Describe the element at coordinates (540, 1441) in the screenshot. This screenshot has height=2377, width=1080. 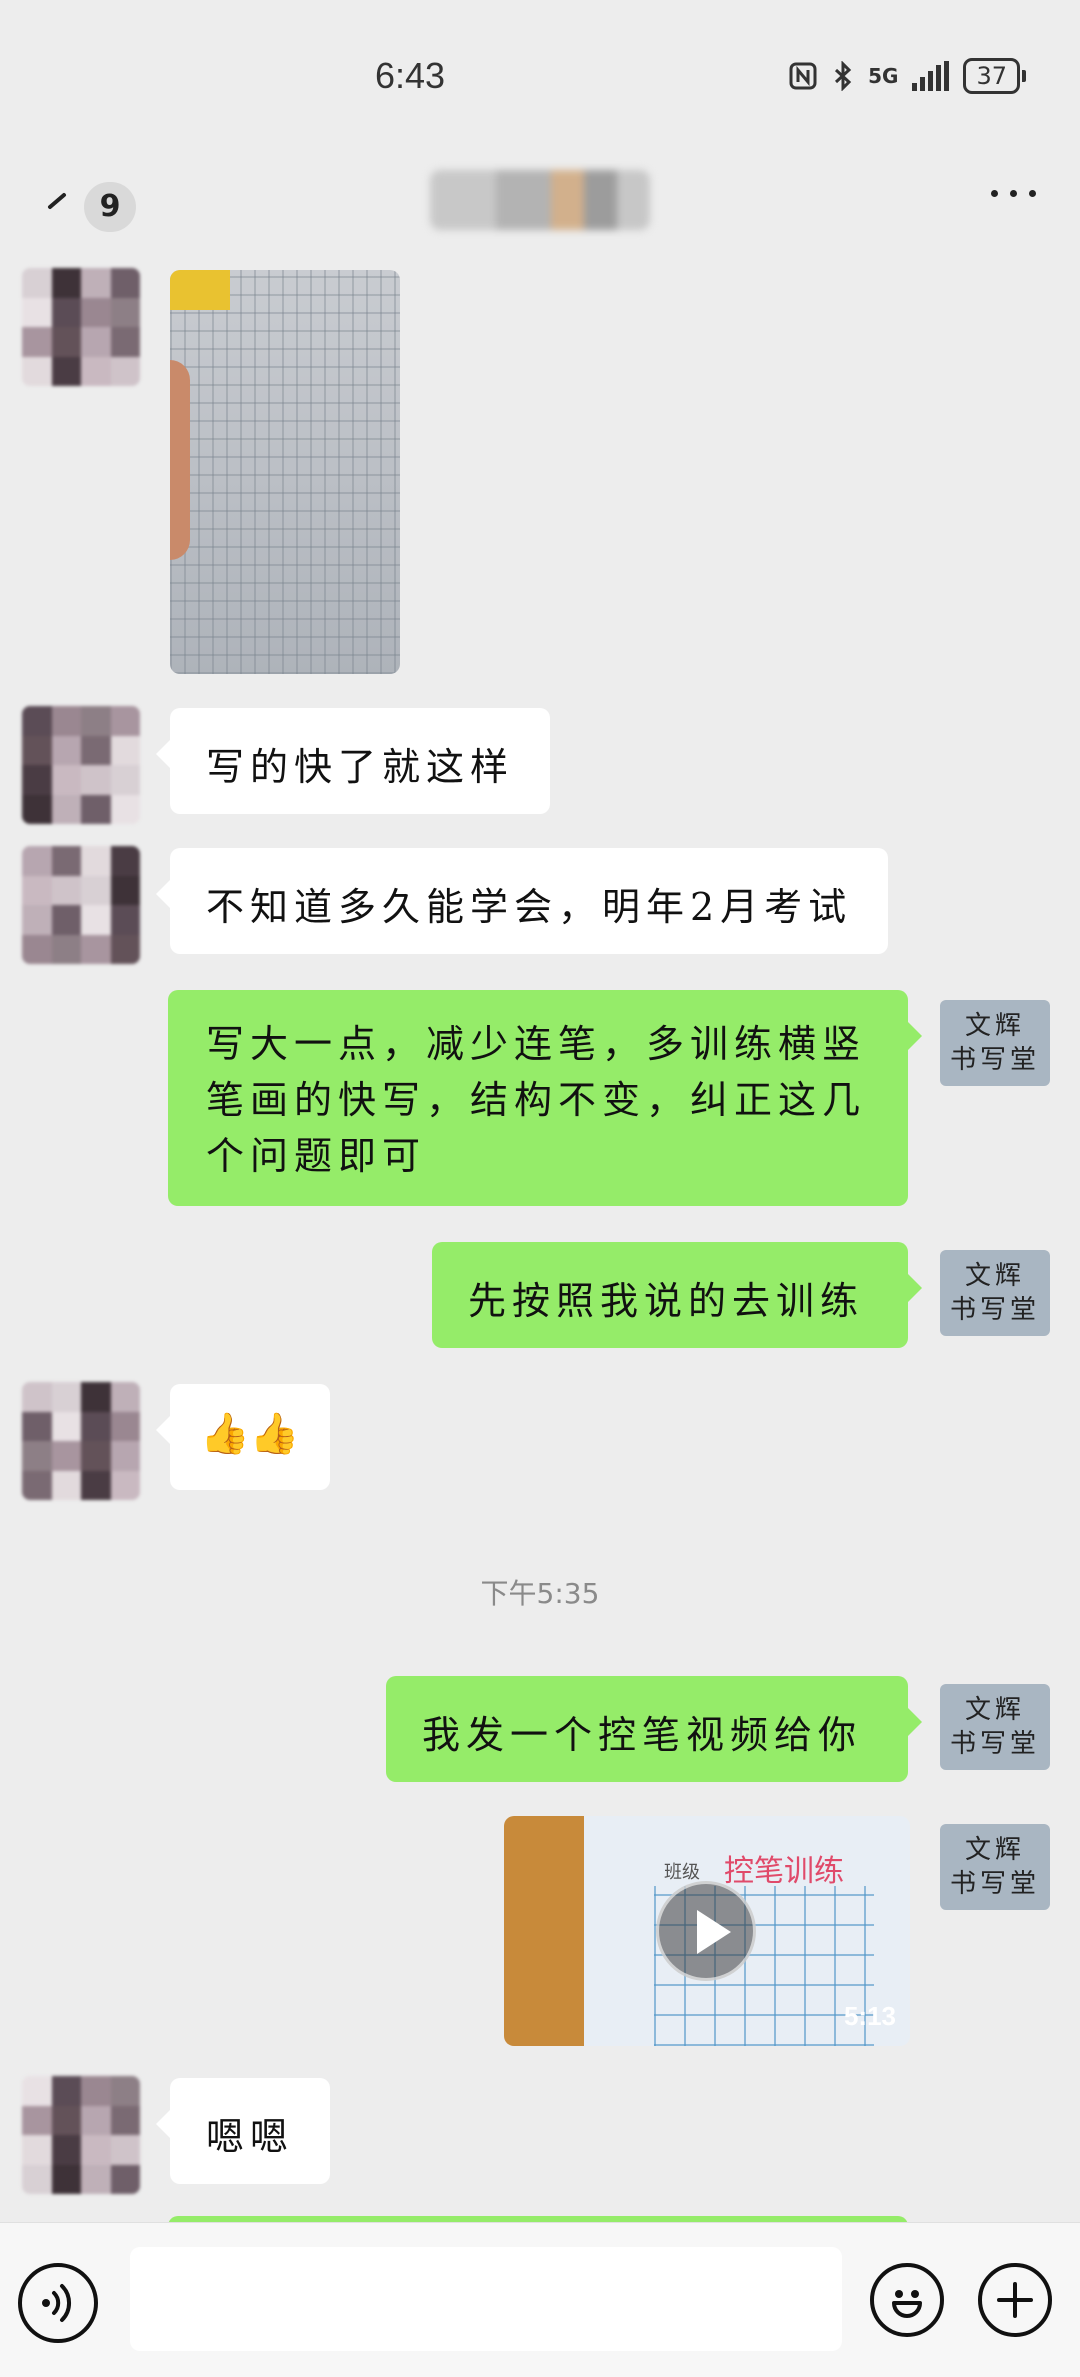
I see `message-row: 👍👍` at that location.